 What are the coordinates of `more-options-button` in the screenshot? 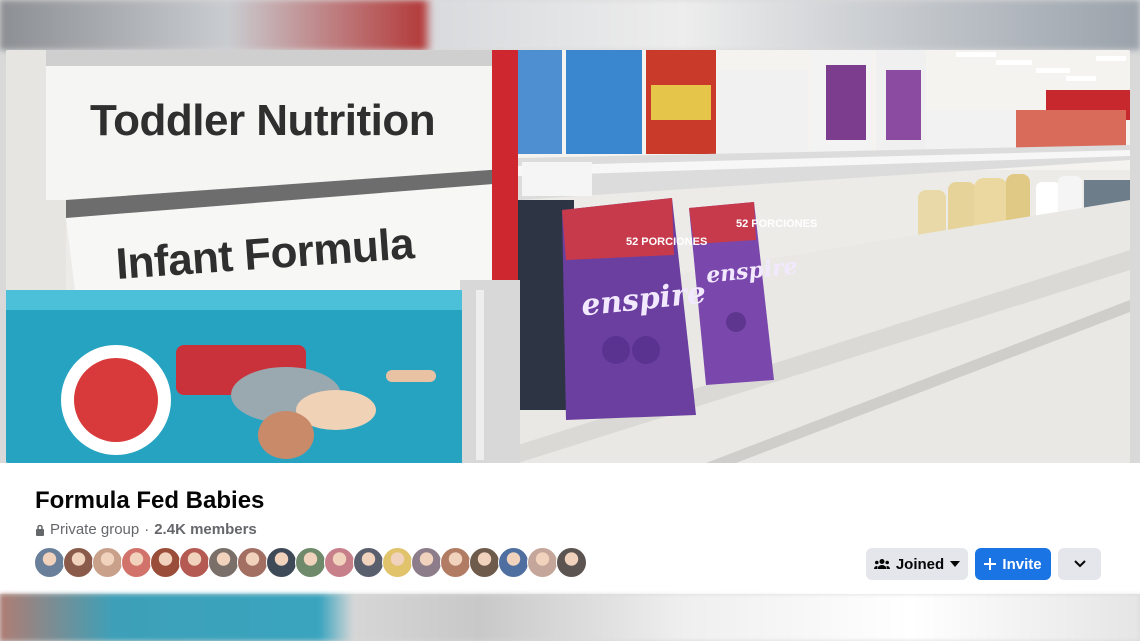 It's located at (1079, 564).